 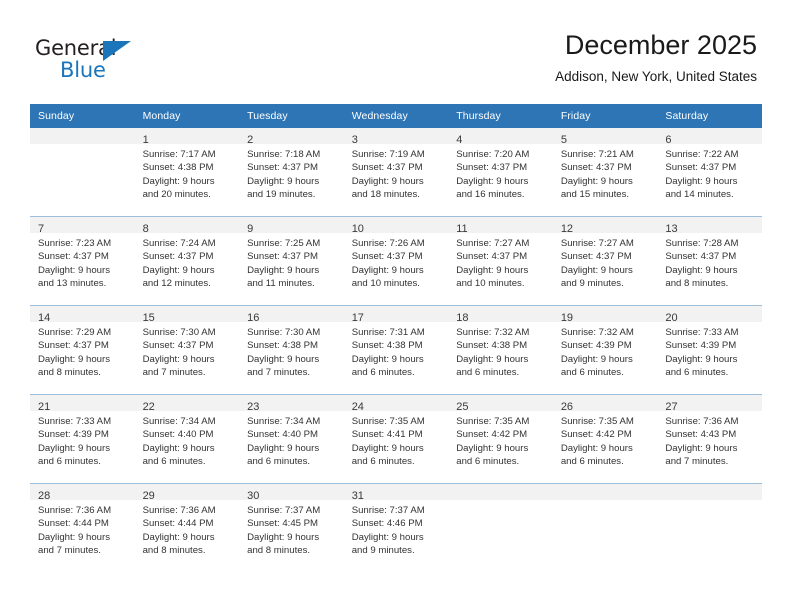 What do you see at coordinates (388, 421) in the screenshot?
I see `day-detail-line: Sunrise: 7:35 AM` at bounding box center [388, 421].